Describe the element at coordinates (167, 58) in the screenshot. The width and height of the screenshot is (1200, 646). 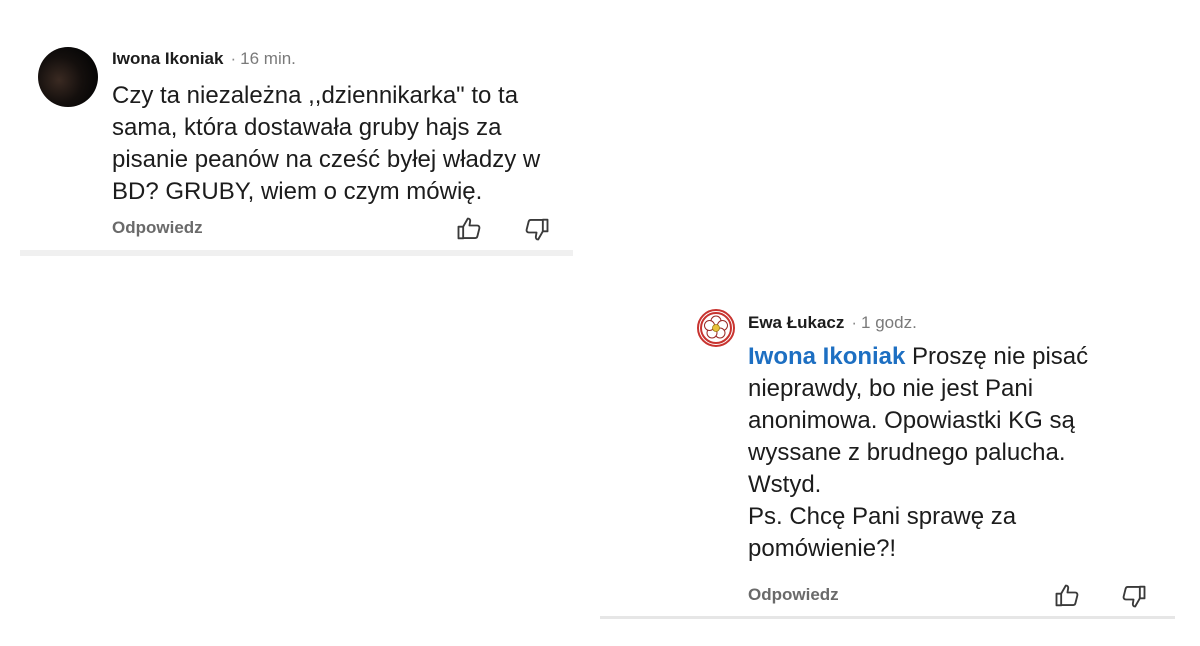
I see `author-name: Iwona Ikoniak` at that location.